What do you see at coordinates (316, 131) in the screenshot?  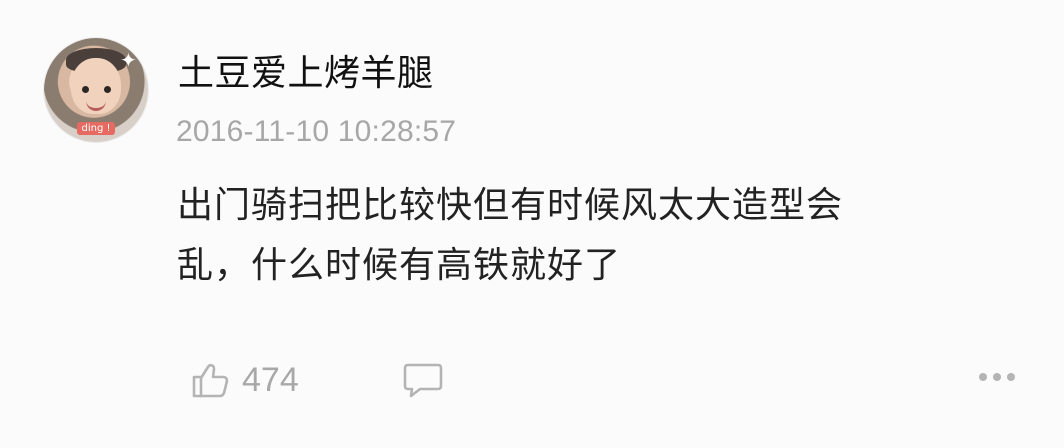 I see `comment-timestamp: 2016-11-10 10:28:57` at bounding box center [316, 131].